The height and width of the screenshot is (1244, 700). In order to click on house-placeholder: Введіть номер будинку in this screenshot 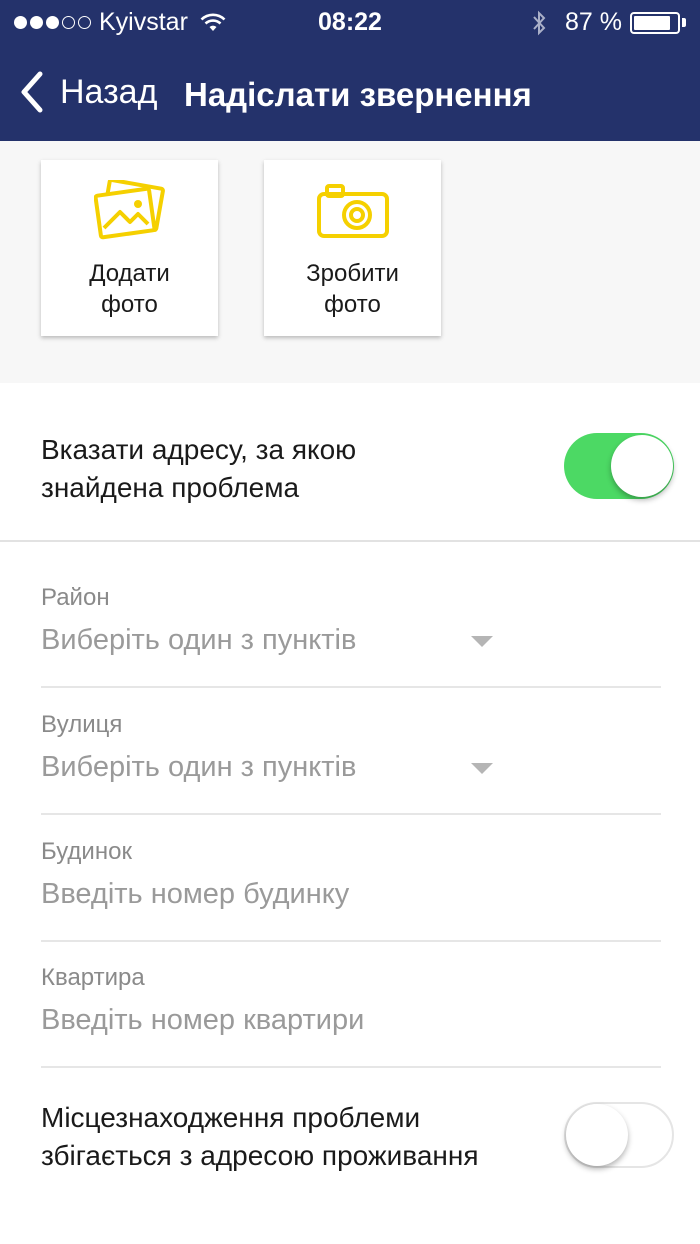, I will do `click(195, 894)`.